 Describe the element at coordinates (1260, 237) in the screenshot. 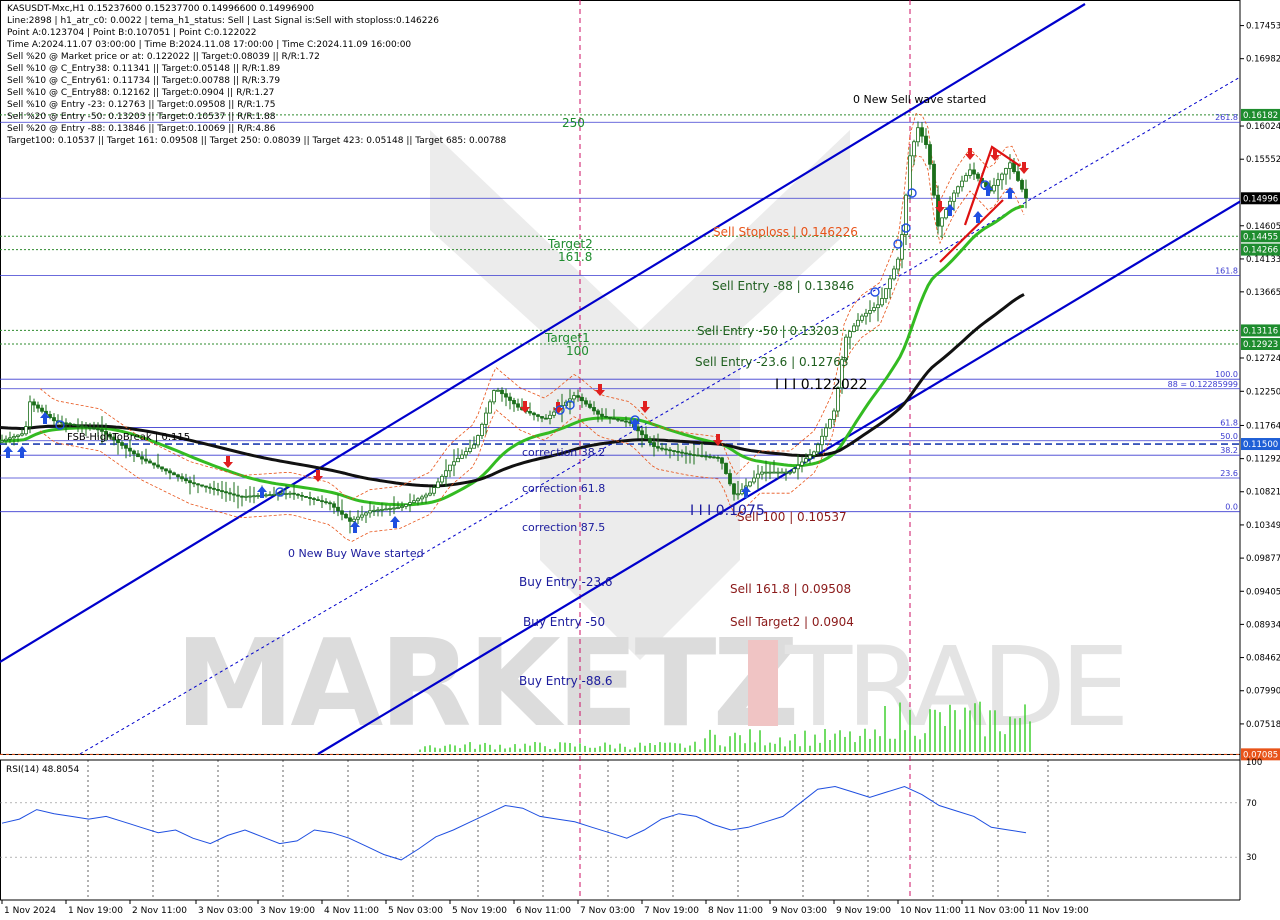

I see `price-highlight-label: 0.14455` at that location.